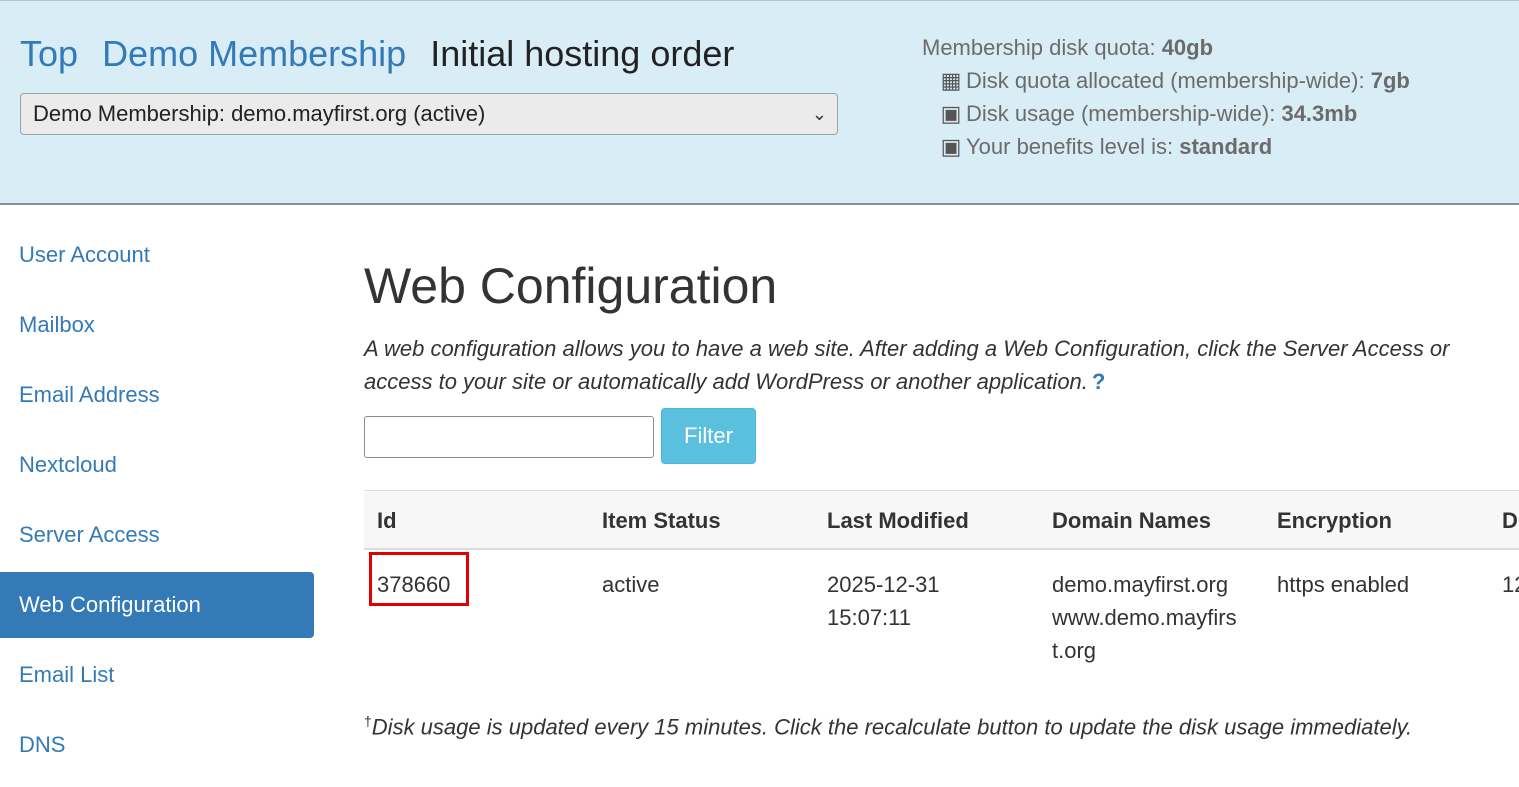 The width and height of the screenshot is (1519, 787). I want to click on disk-quota-line: Membership disk quota: 40gb, so click(1166, 47).